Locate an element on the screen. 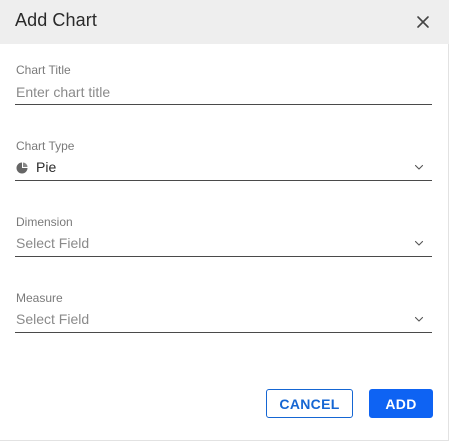  chart-type-field: Chart Type Pie is located at coordinates (223, 165).